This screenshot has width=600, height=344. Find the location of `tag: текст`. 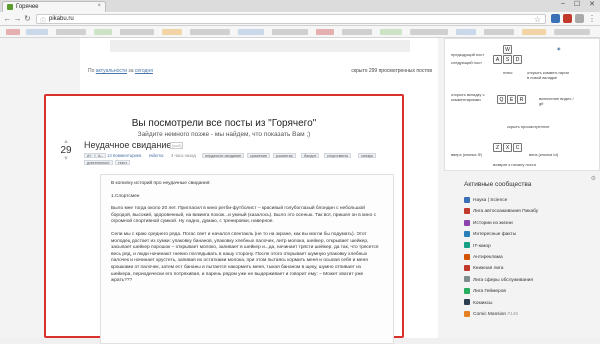

tag: текст is located at coordinates (123, 162).